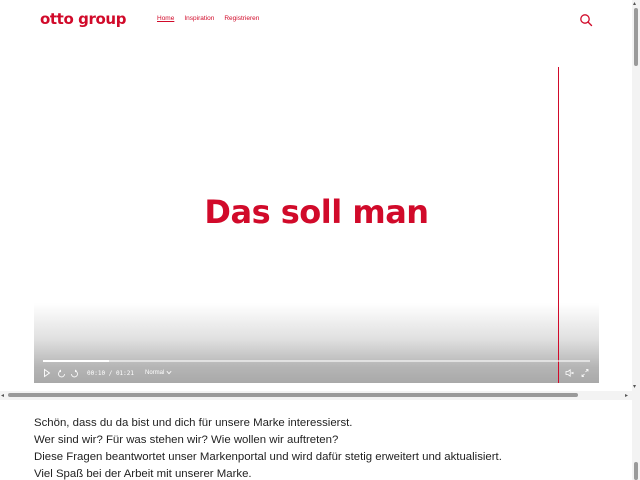  Describe the element at coordinates (634, 386) in the screenshot. I see `scroll-down-arrow-icon: ▾` at that location.